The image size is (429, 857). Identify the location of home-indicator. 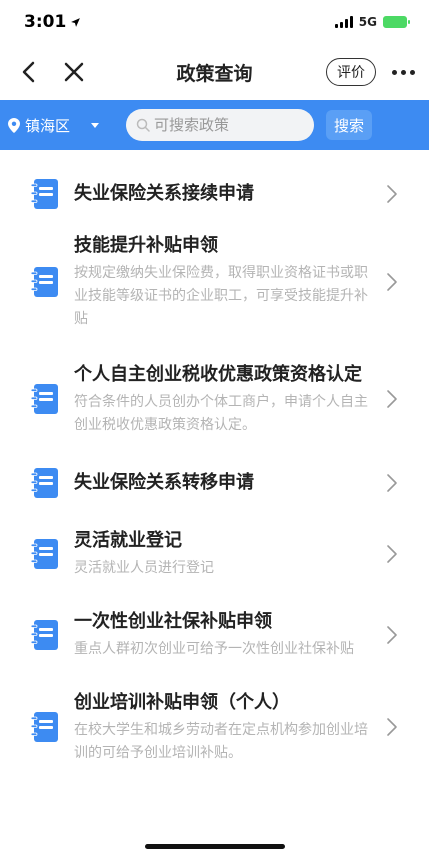
(214, 846).